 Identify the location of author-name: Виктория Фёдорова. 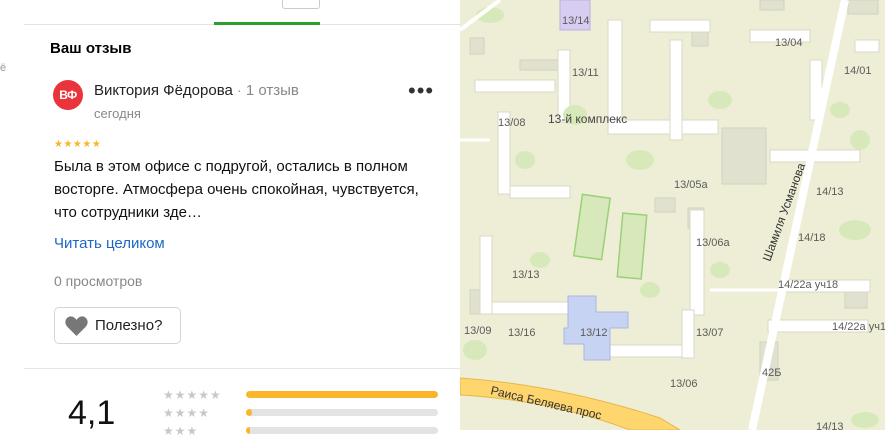
(163, 90).